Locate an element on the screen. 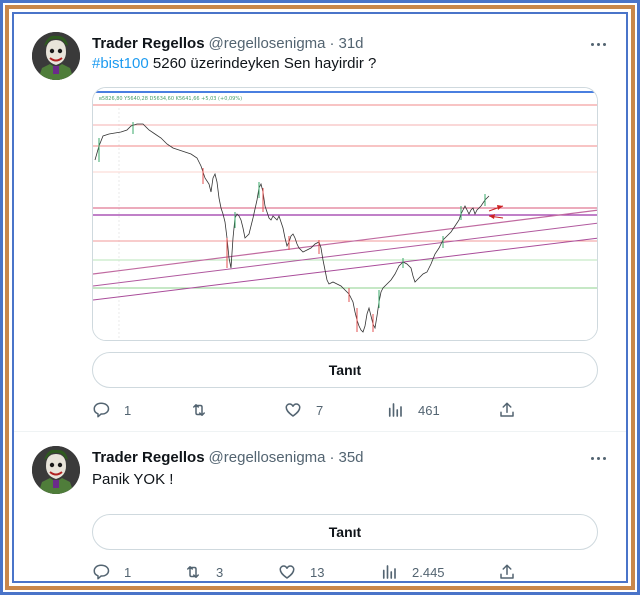 This screenshot has height=595, width=640. retweet-button is located at coordinates (206, 410).